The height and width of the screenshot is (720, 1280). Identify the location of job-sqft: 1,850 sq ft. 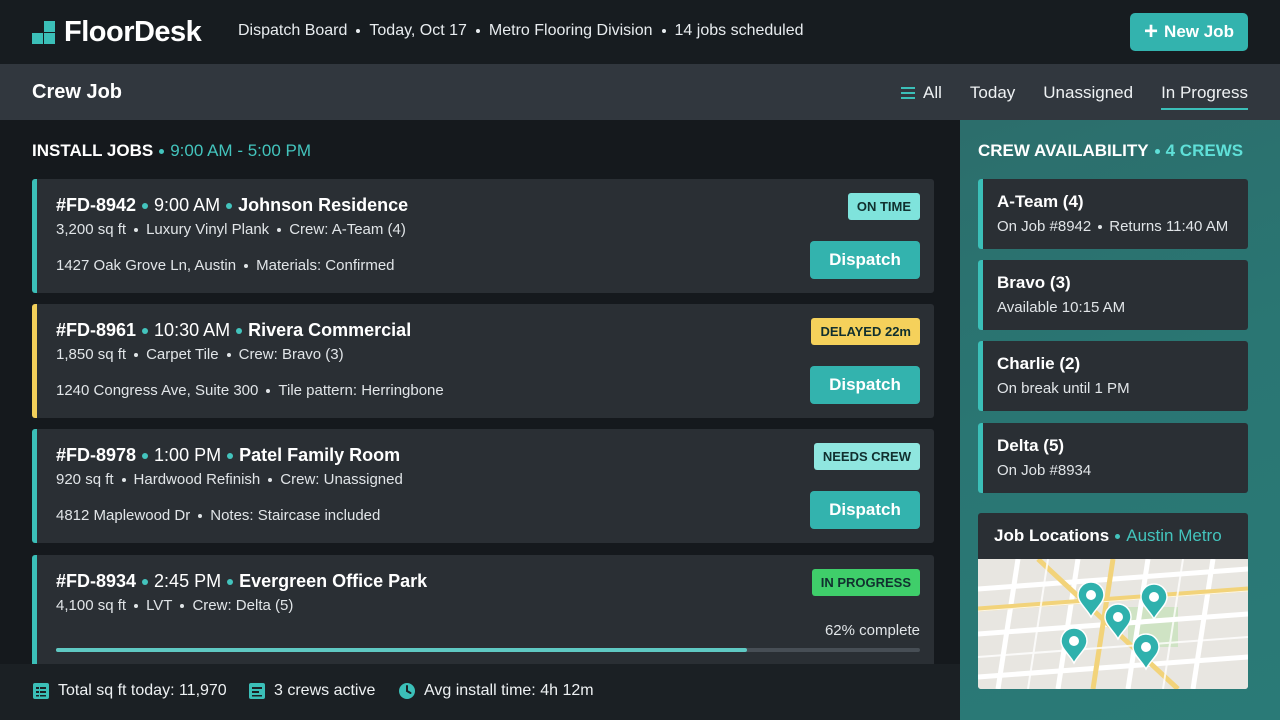
(91, 354).